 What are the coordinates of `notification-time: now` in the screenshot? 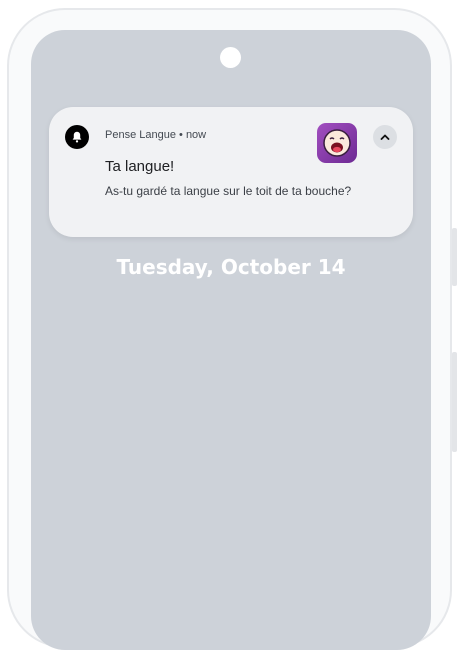 It's located at (196, 135).